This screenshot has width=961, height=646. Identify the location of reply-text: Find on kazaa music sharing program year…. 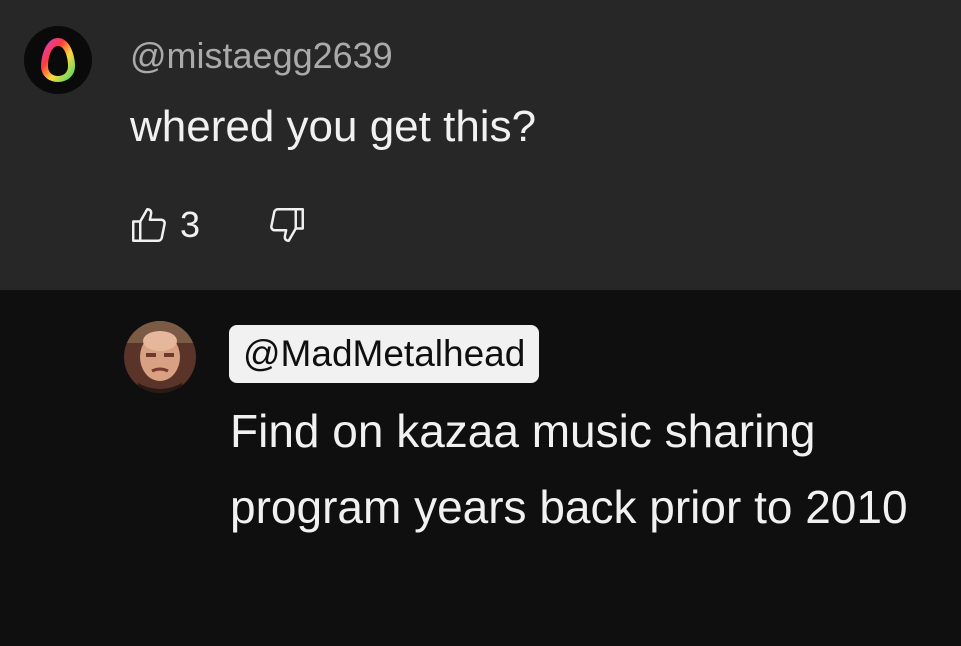
(569, 469).